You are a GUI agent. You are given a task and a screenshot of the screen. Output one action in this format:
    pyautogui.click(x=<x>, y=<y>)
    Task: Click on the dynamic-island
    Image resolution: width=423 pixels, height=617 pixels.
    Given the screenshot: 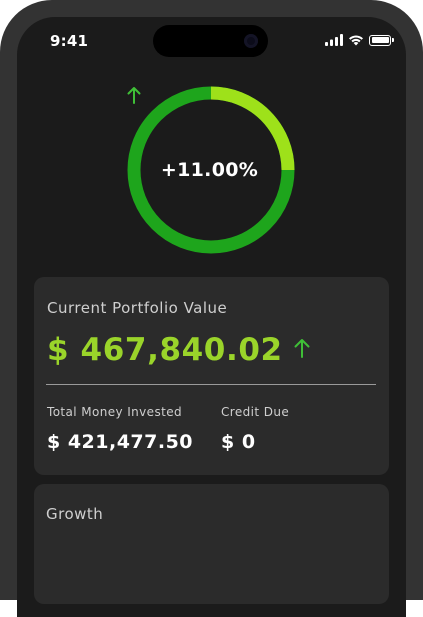 What is the action you would take?
    pyautogui.click(x=210, y=41)
    